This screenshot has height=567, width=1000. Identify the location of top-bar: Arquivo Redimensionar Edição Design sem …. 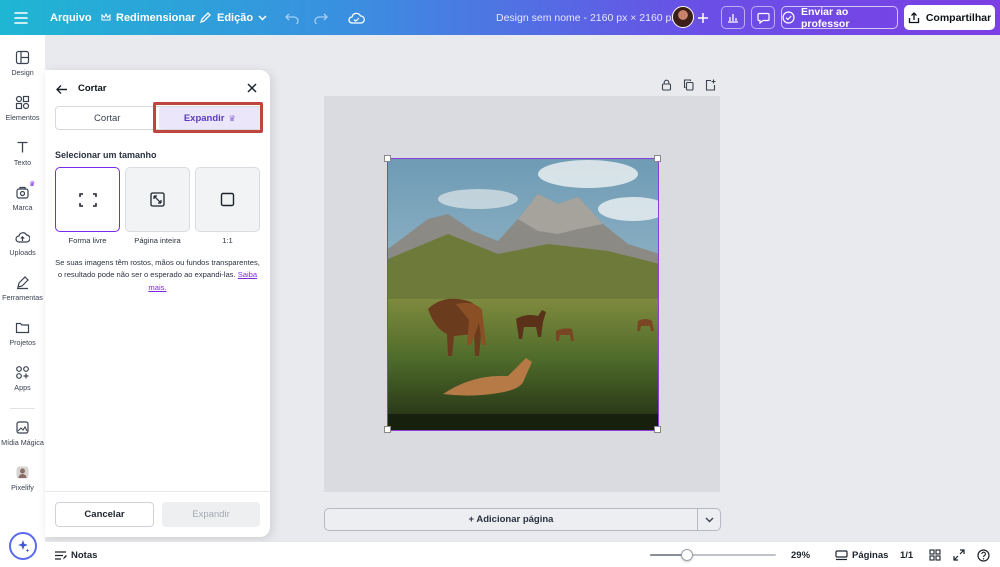
(500, 17).